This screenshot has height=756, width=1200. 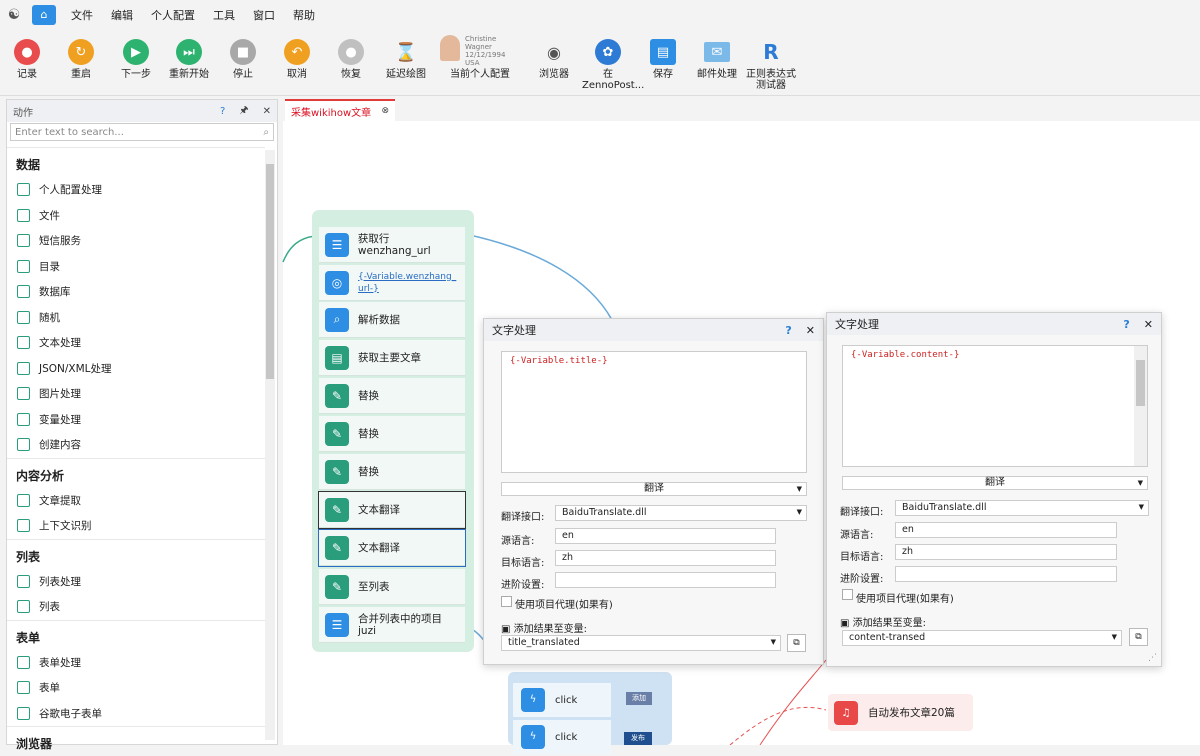 What do you see at coordinates (374, 586) in the screenshot?
I see `action-block-label: 至列表` at bounding box center [374, 586].